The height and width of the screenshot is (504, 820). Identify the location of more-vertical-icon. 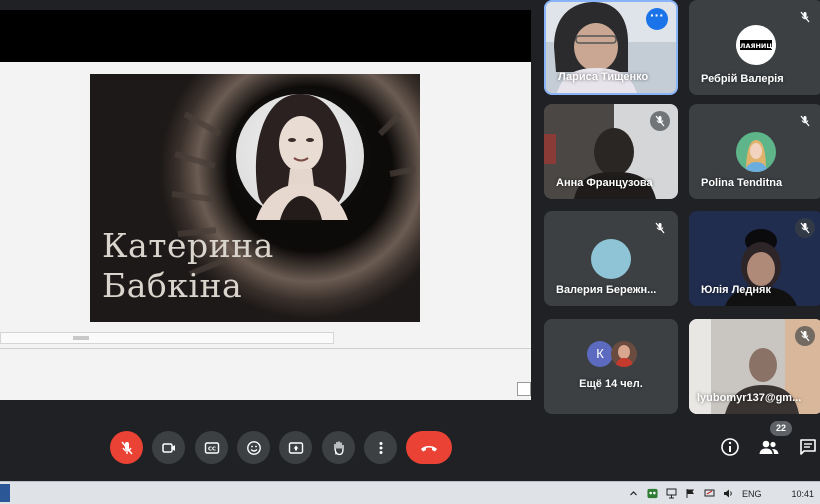
(380, 447).